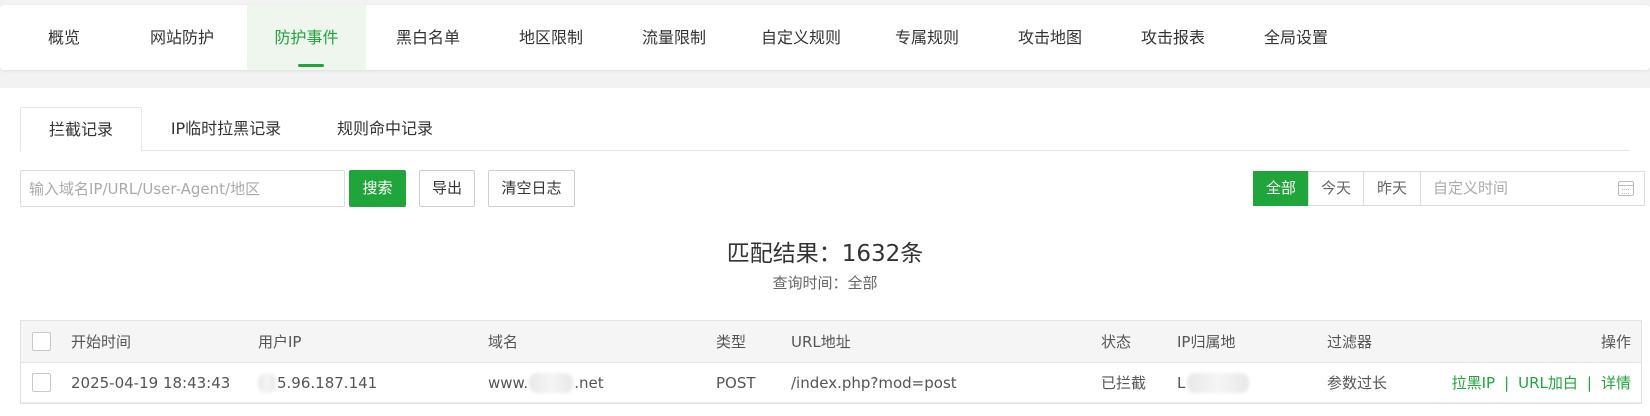 The image size is (1650, 416). What do you see at coordinates (226, 129) in the screenshot?
I see `subtab-ip-temp-blacklist: IP临时拉黑记录` at bounding box center [226, 129].